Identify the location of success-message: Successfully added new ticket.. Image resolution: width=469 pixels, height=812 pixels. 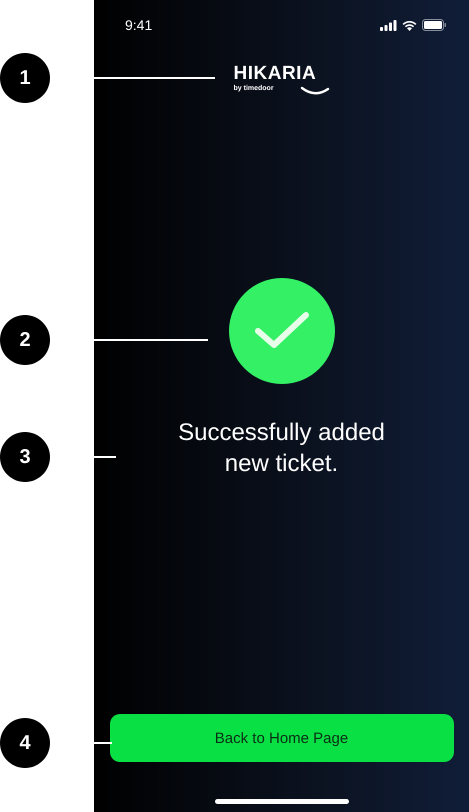
(281, 448).